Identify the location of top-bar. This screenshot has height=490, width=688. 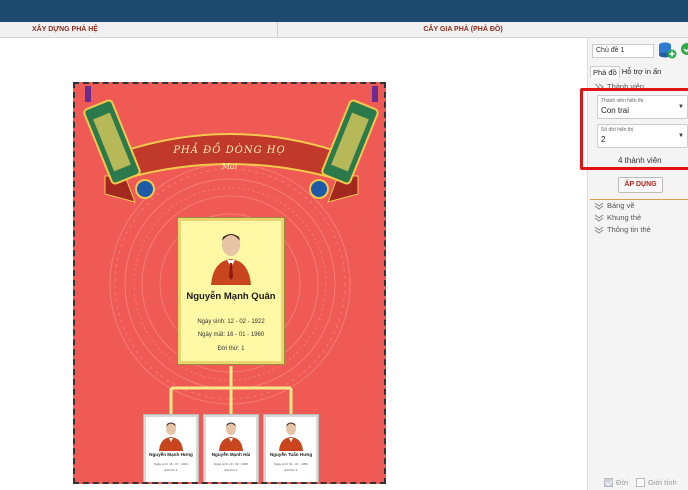
(344, 11).